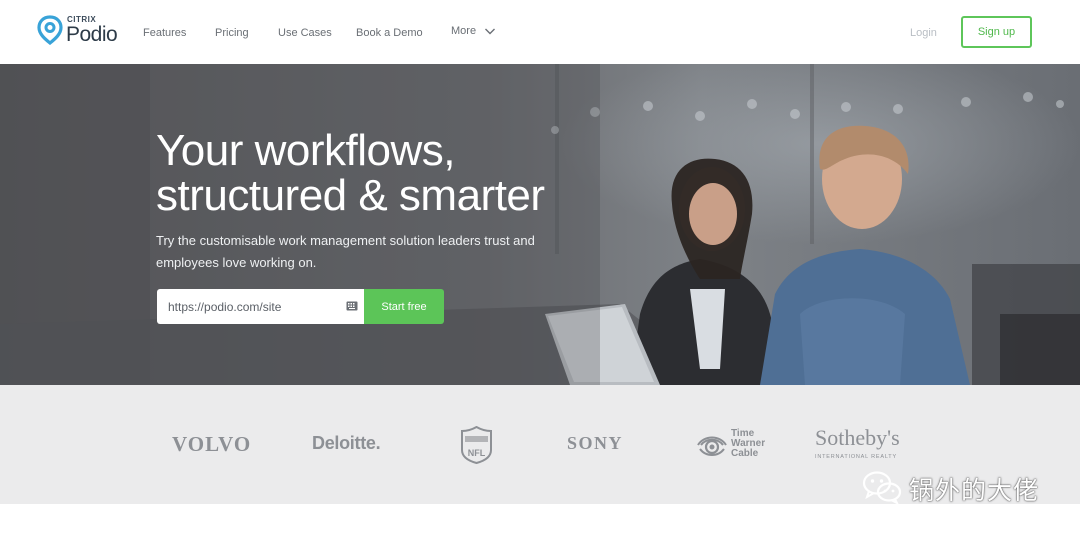 This screenshot has height=535, width=1080. Describe the element at coordinates (856, 457) in the screenshot. I see `sothebys-subtitle: INTERNATIONAL REALTY` at that location.